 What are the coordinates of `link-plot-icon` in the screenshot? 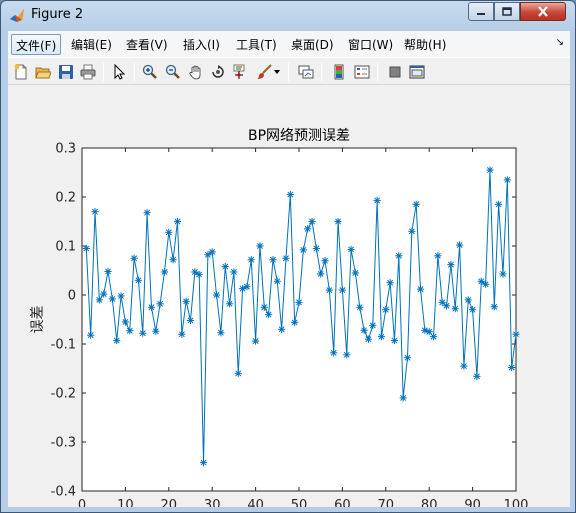 It's located at (306, 72).